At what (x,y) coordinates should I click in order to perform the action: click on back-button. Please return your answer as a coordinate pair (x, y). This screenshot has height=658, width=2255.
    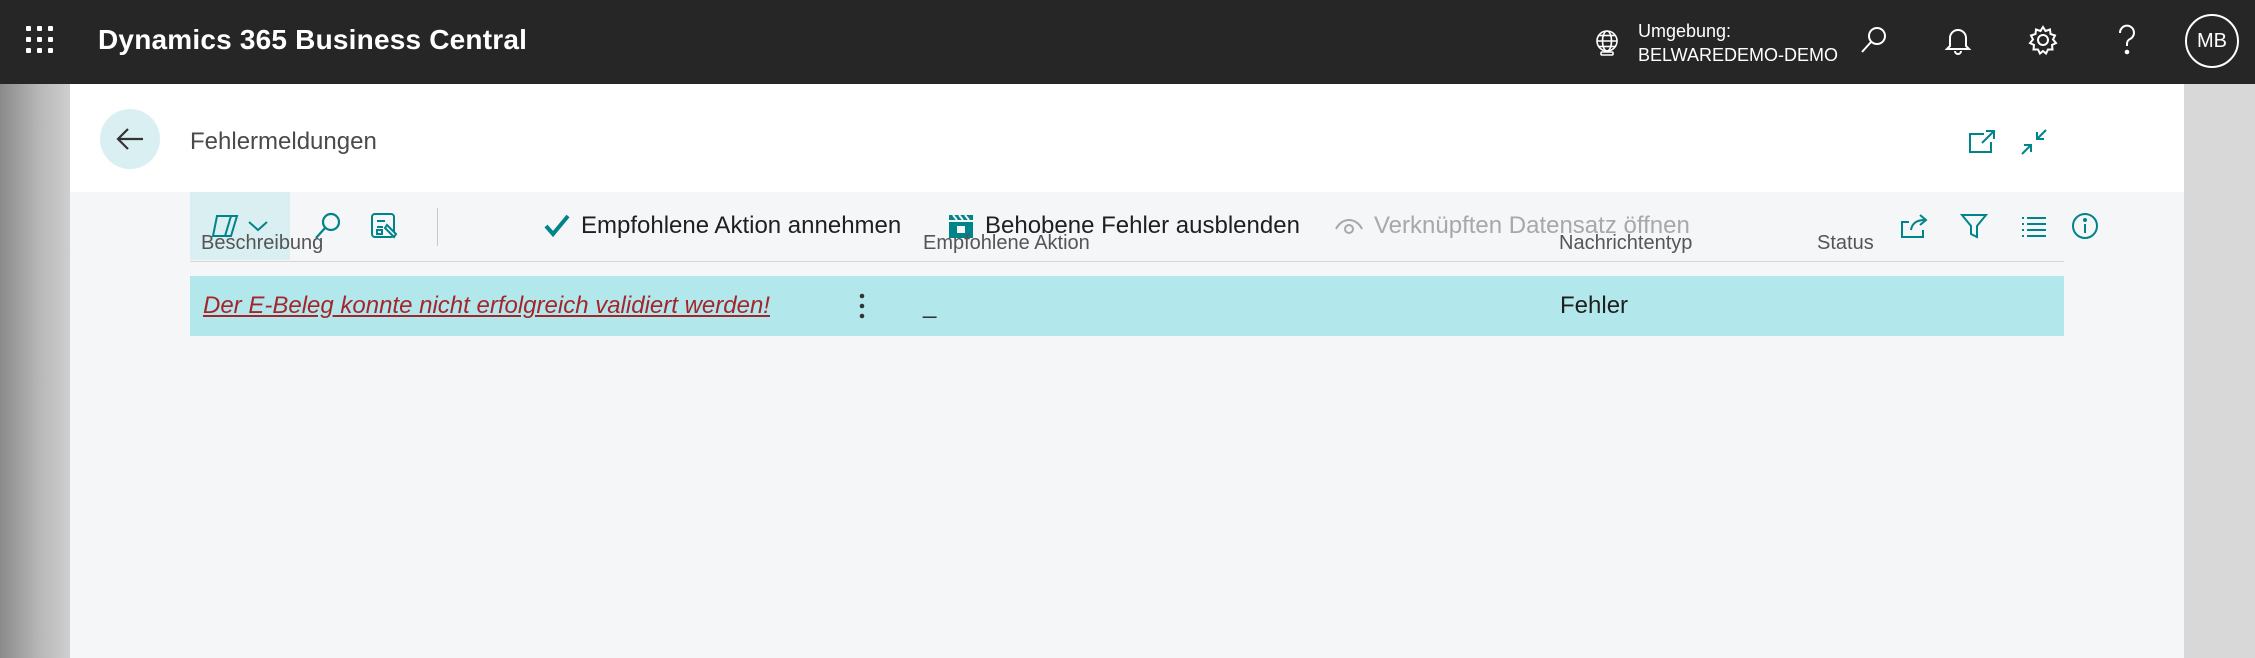
    Looking at the image, I should click on (130, 139).